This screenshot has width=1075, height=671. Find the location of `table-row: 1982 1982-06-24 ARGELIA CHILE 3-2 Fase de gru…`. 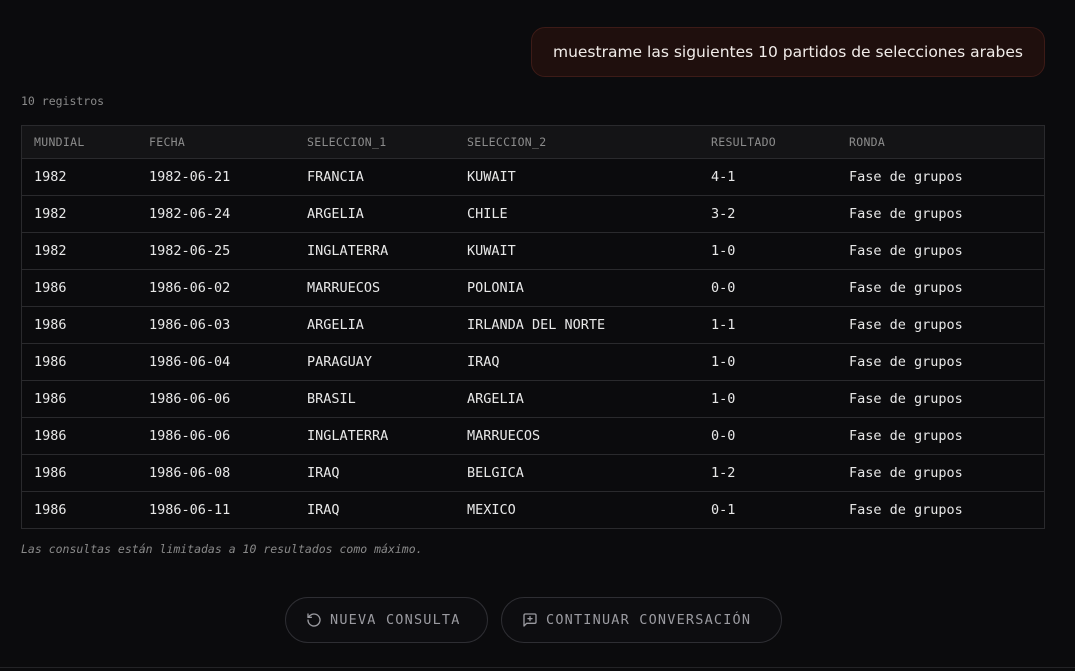

table-row: 1982 1982-06-24 ARGELIA CHILE 3-2 Fase de gru… is located at coordinates (533, 213).